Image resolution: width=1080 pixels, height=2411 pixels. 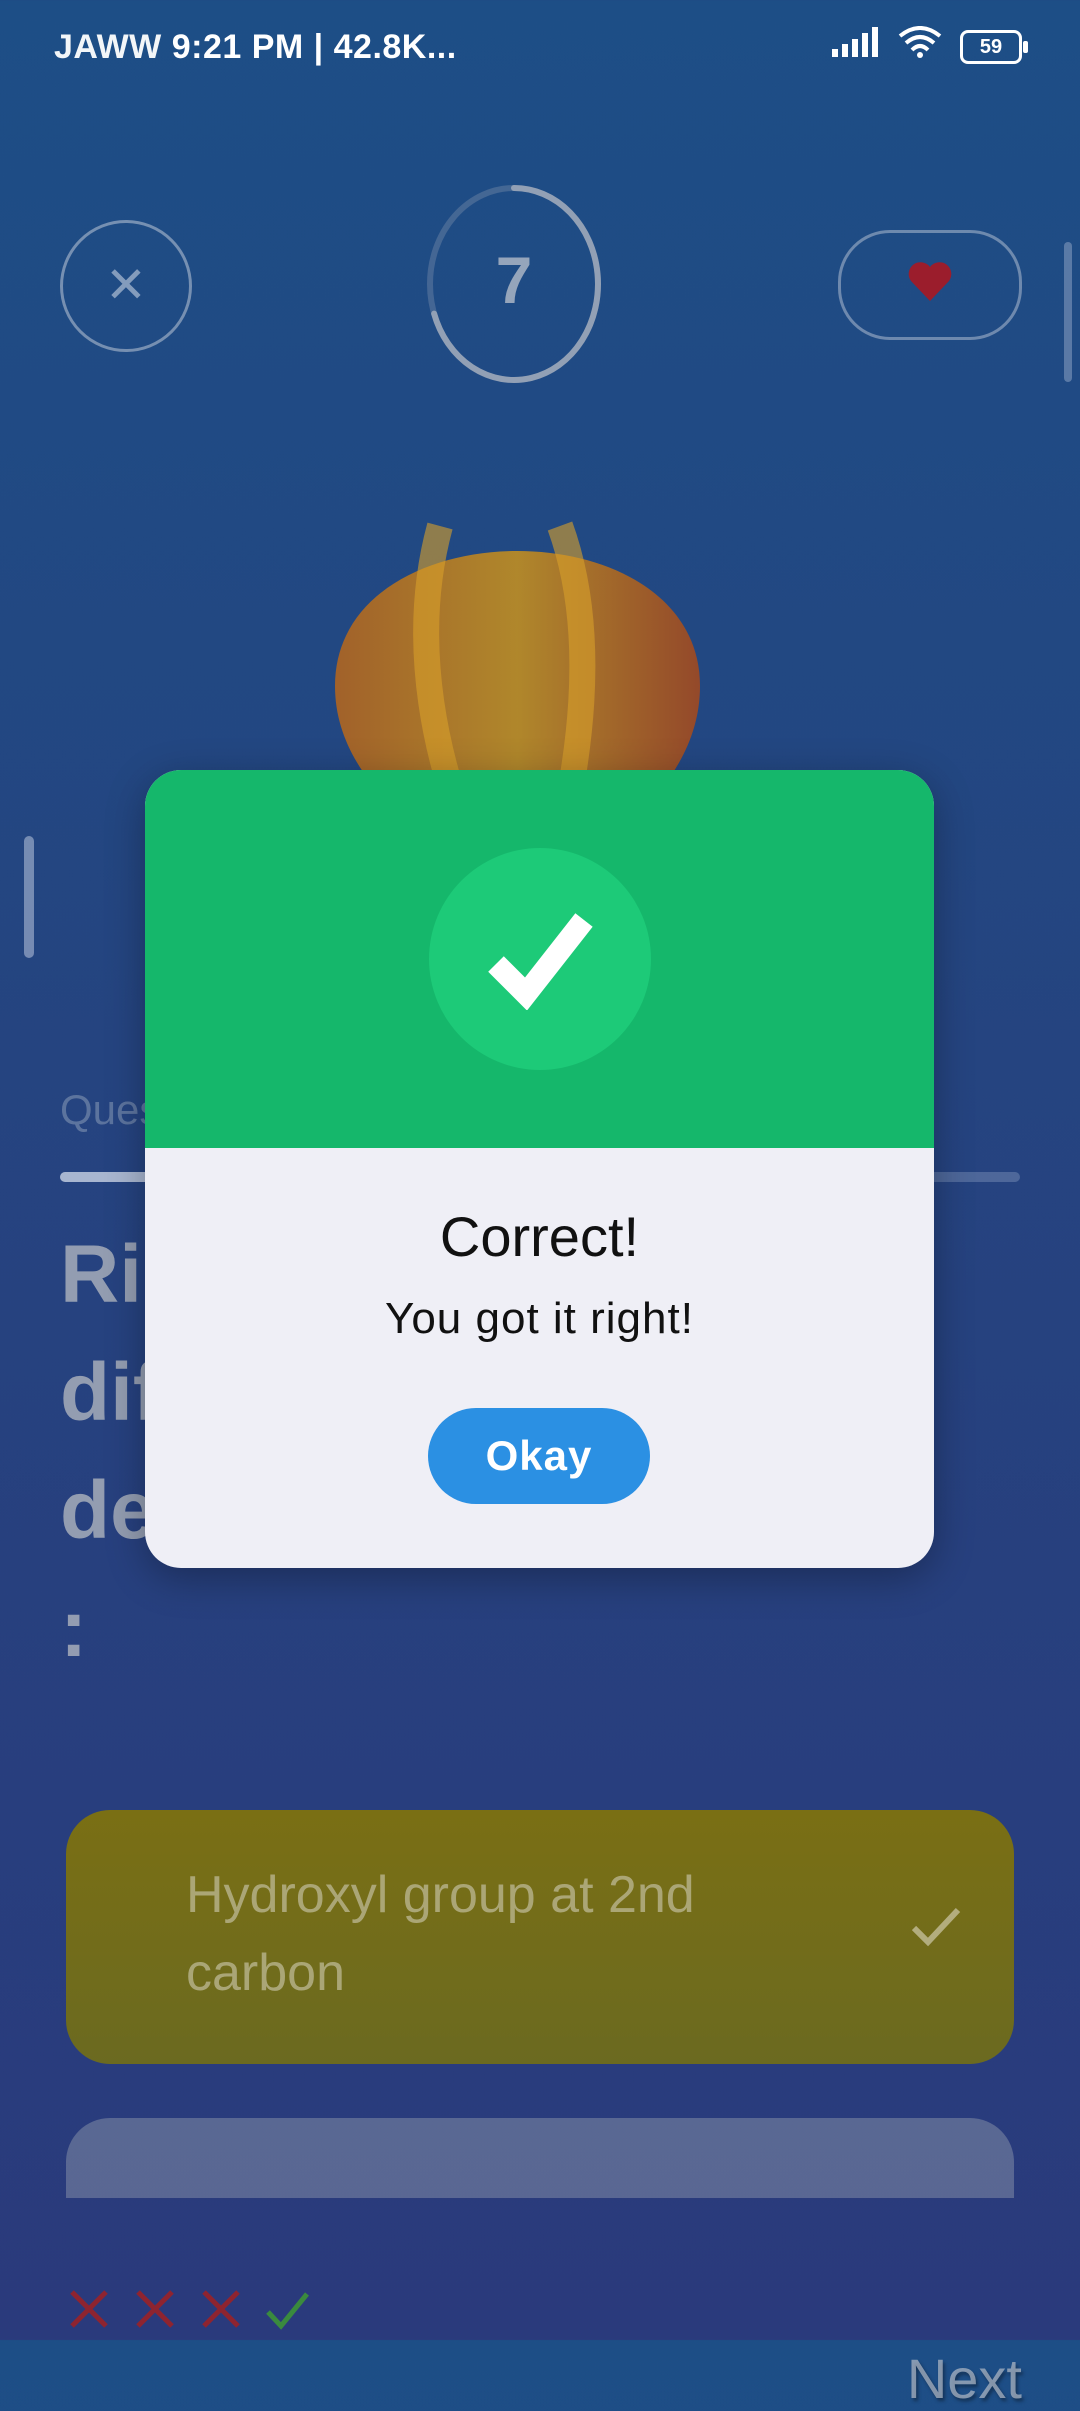 What do you see at coordinates (514, 280) in the screenshot?
I see `timer-value: 7` at bounding box center [514, 280].